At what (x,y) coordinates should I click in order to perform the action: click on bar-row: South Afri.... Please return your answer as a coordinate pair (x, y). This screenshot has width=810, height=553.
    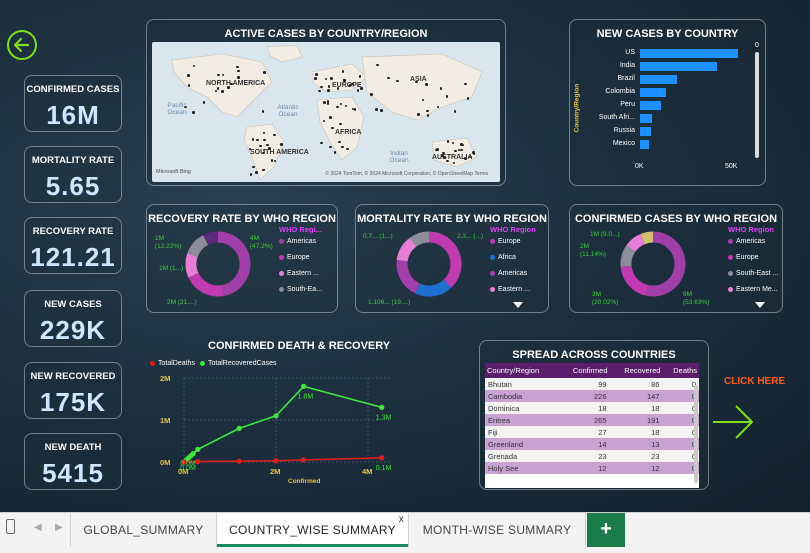
    Looking at the image, I should click on (668, 118).